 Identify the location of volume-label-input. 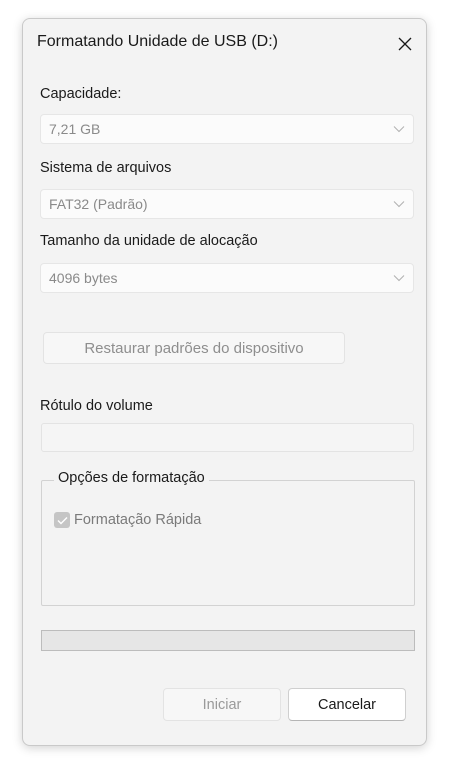
(227, 437).